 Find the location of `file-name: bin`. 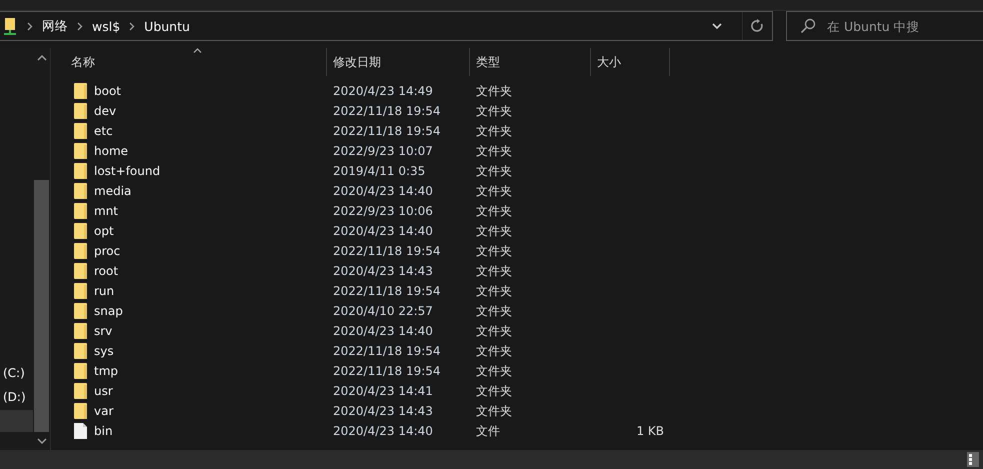

file-name: bin is located at coordinates (103, 431).